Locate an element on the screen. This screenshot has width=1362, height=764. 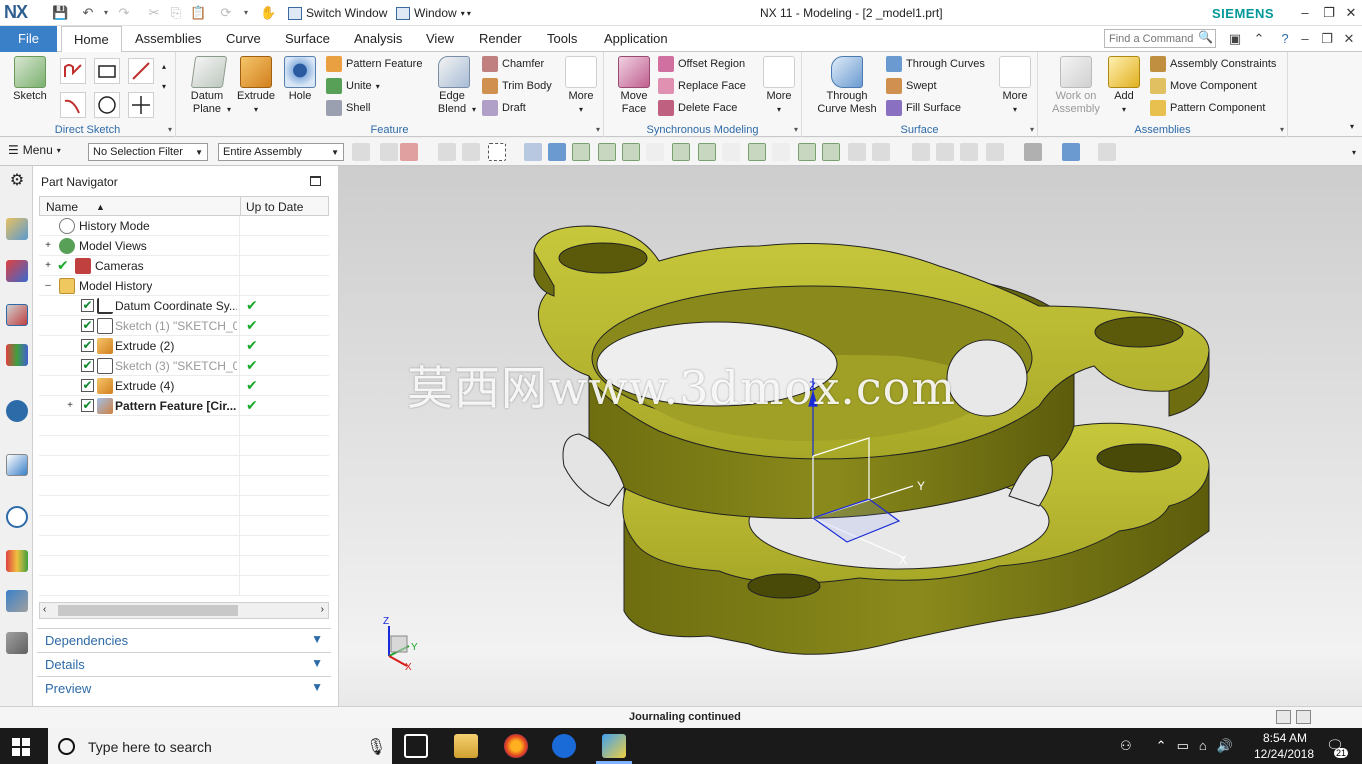
horizontal-scrollbar: ‹ › is located at coordinates (184, 610).